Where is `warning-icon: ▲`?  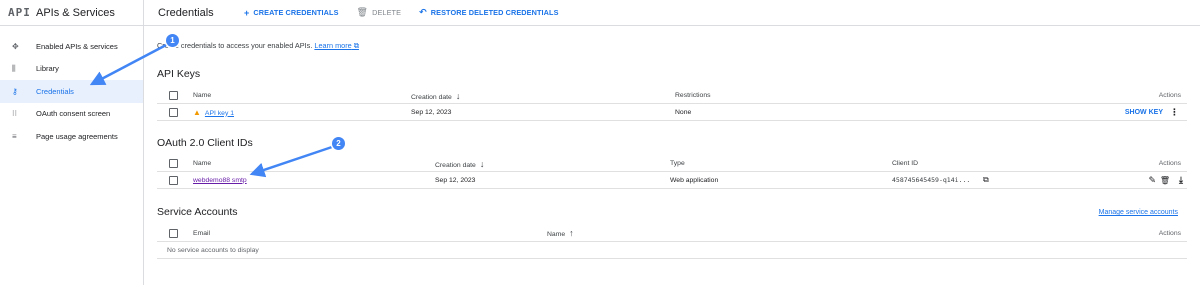 warning-icon: ▲ is located at coordinates (197, 112).